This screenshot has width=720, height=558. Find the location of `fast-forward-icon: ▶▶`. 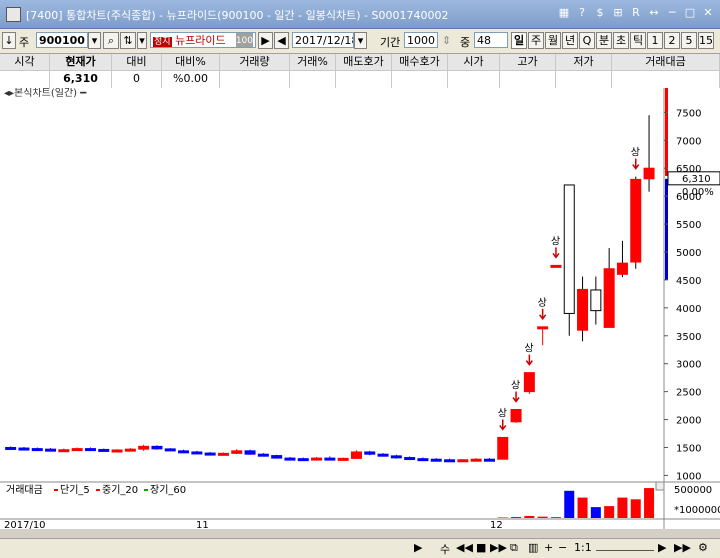

fast-forward-icon: ▶▶ is located at coordinates (498, 547).